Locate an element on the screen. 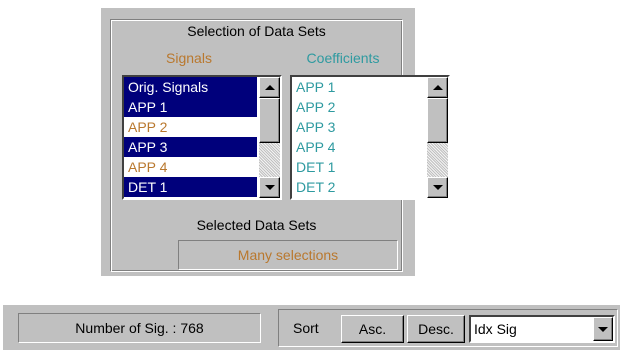 The height and width of the screenshot is (355, 628). coefficients-list-item: DET 1 is located at coordinates (358, 167).